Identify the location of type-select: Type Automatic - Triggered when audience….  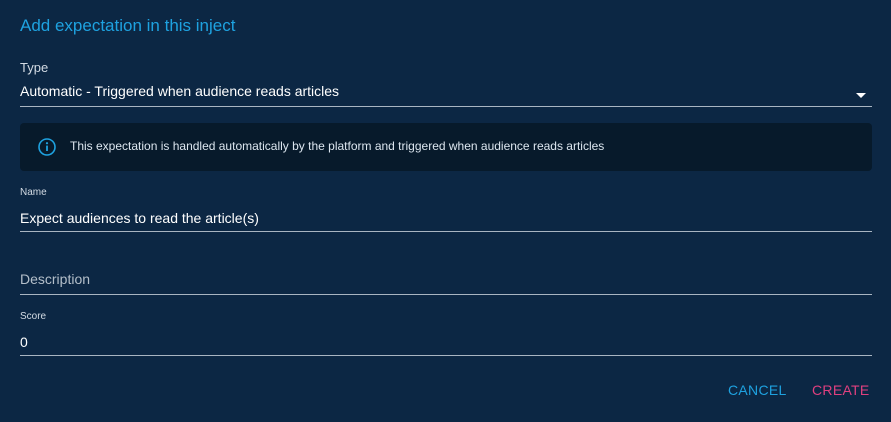
(446, 84).